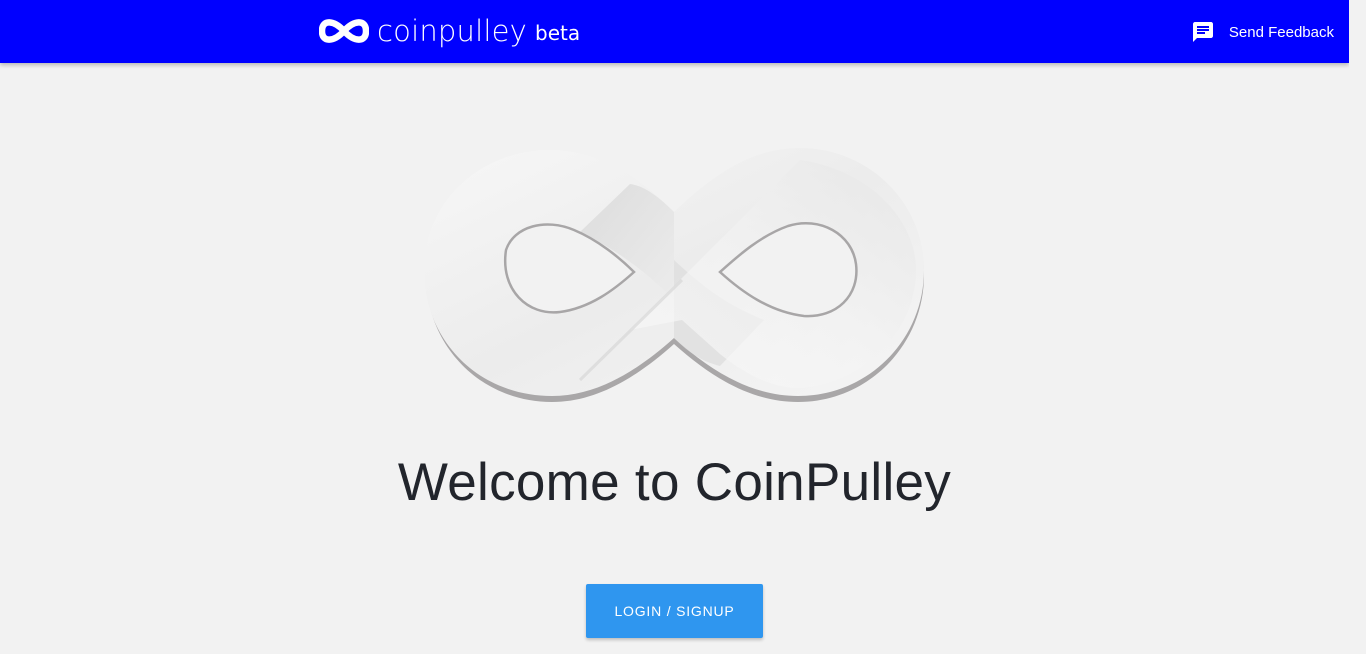 The image size is (1366, 654). I want to click on welcome-heading: Welcome to CoinPulley, so click(674, 482).